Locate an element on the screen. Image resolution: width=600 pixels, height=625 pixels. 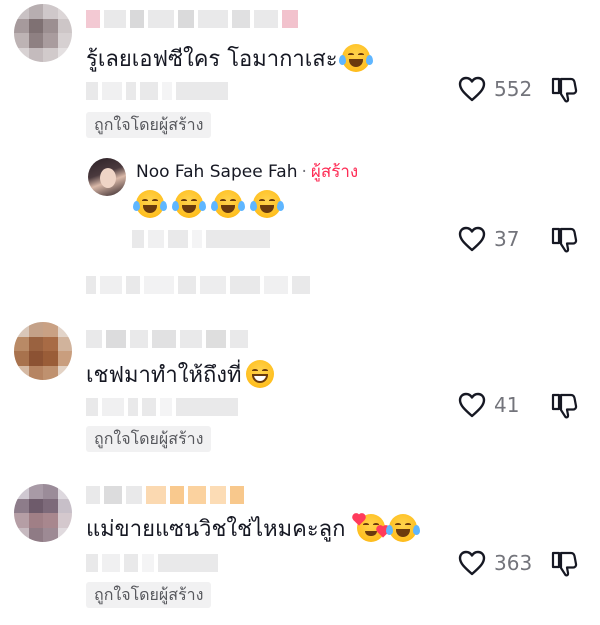
smiling-face-with-hearts-icon is located at coordinates (371, 528).